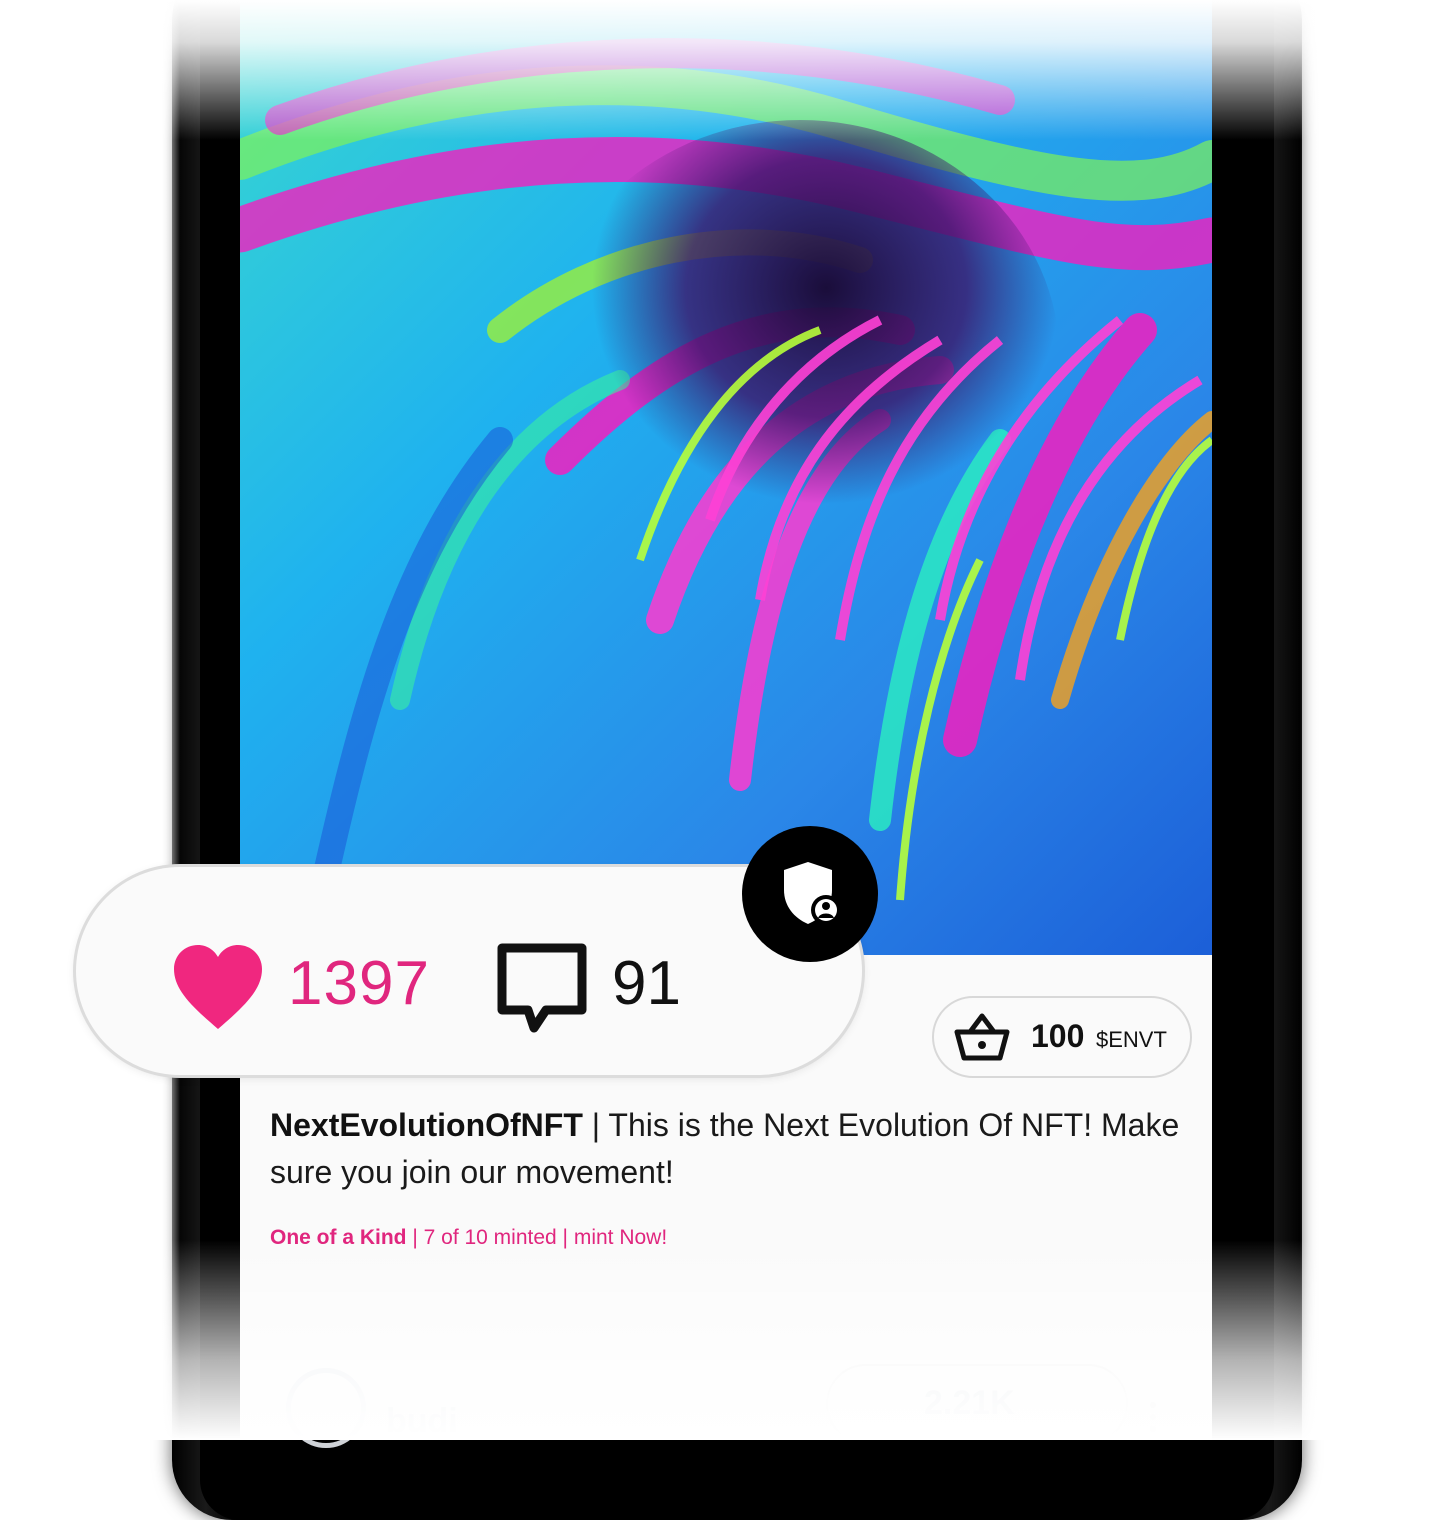 This screenshot has height=1520, width=1440. I want to click on price-value: 100, so click(1058, 1036).